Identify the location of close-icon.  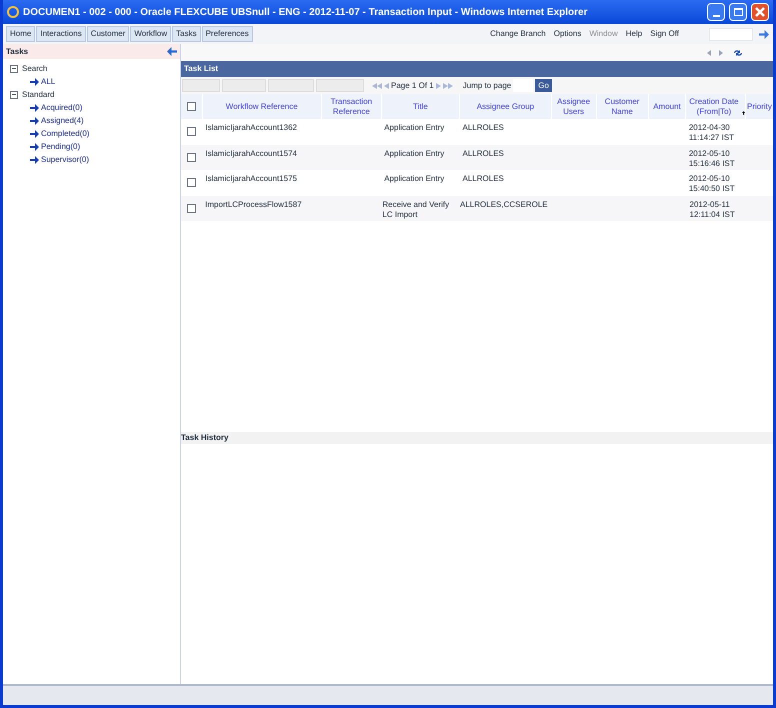
(760, 12).